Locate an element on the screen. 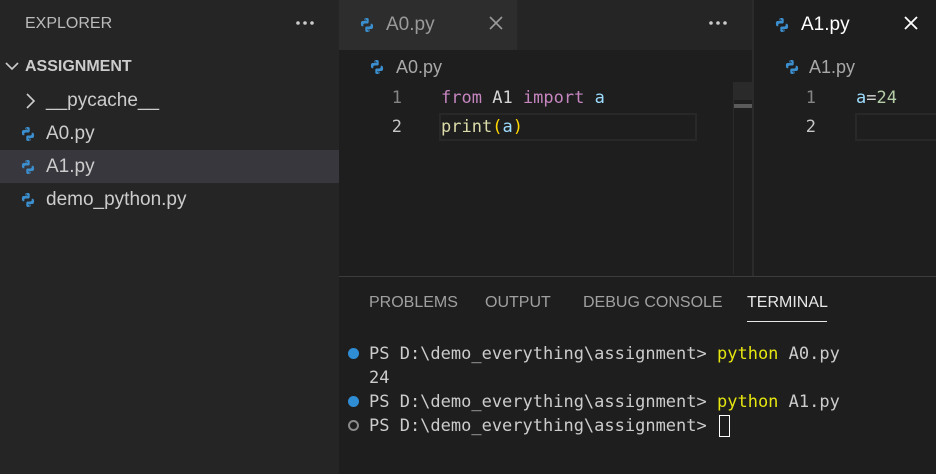 The height and width of the screenshot is (474, 936). folder-section-header: ASSIGNMENT is located at coordinates (169, 67).